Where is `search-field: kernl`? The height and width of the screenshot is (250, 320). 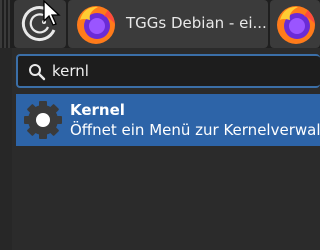
search-field: kernl is located at coordinates (168, 71).